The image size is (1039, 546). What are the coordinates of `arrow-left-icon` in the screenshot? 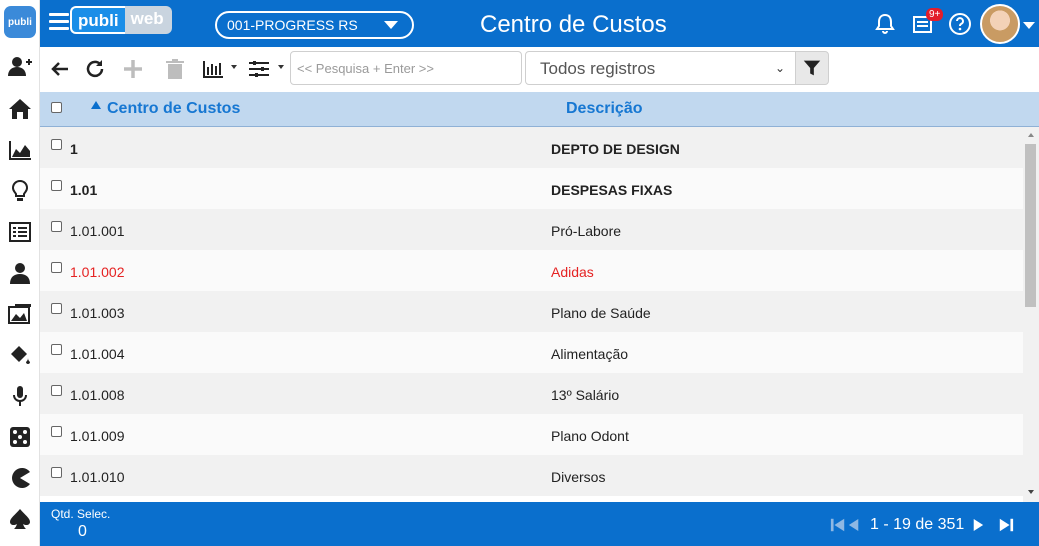 It's located at (59, 69).